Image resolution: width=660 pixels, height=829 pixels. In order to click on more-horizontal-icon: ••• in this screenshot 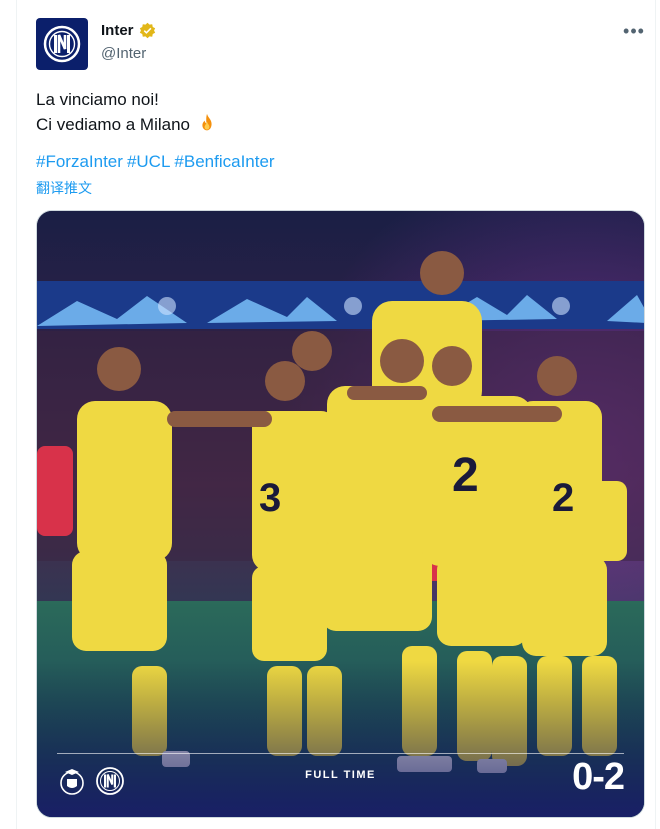, I will do `click(634, 30)`.